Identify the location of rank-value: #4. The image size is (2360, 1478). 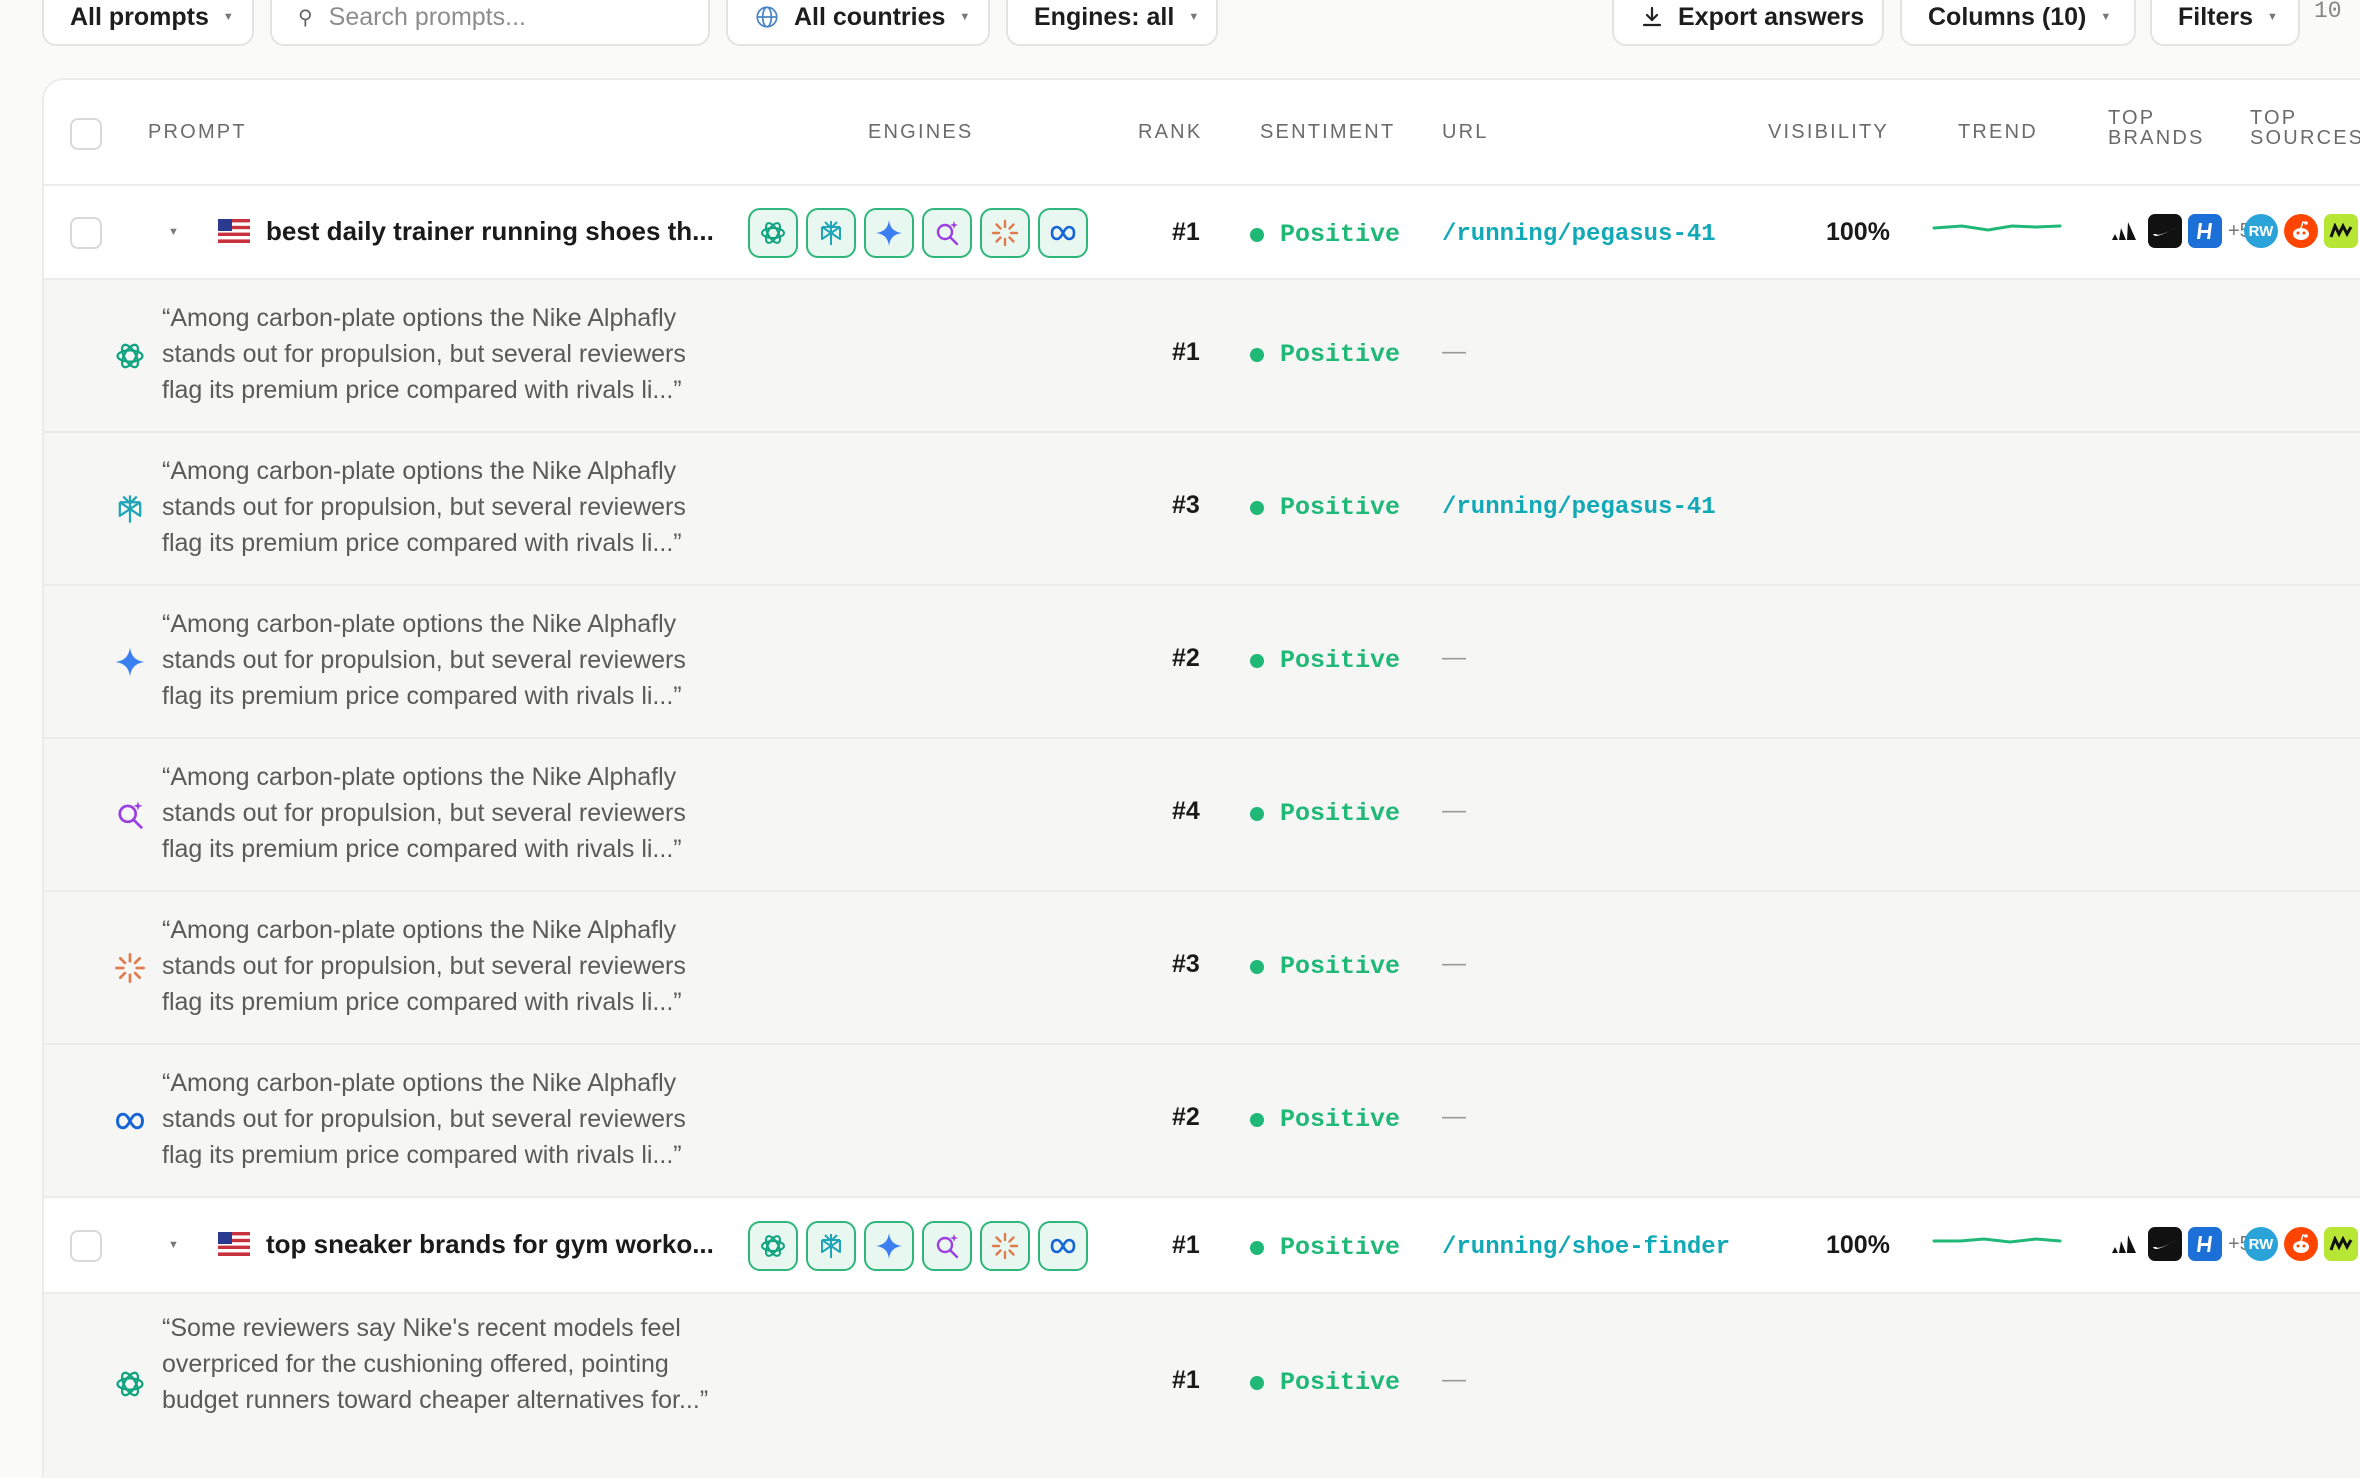
(1186, 811).